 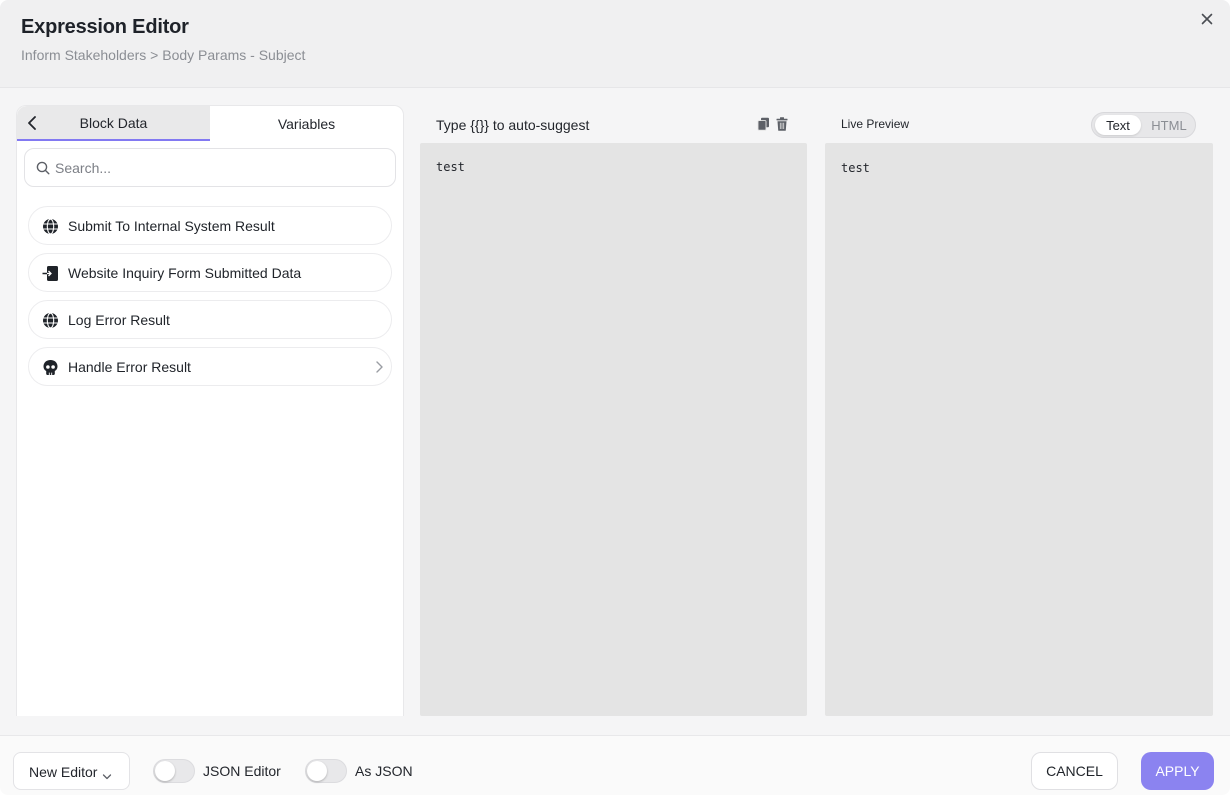 What do you see at coordinates (1074, 771) in the screenshot?
I see `cancel-button: CANCEL` at bounding box center [1074, 771].